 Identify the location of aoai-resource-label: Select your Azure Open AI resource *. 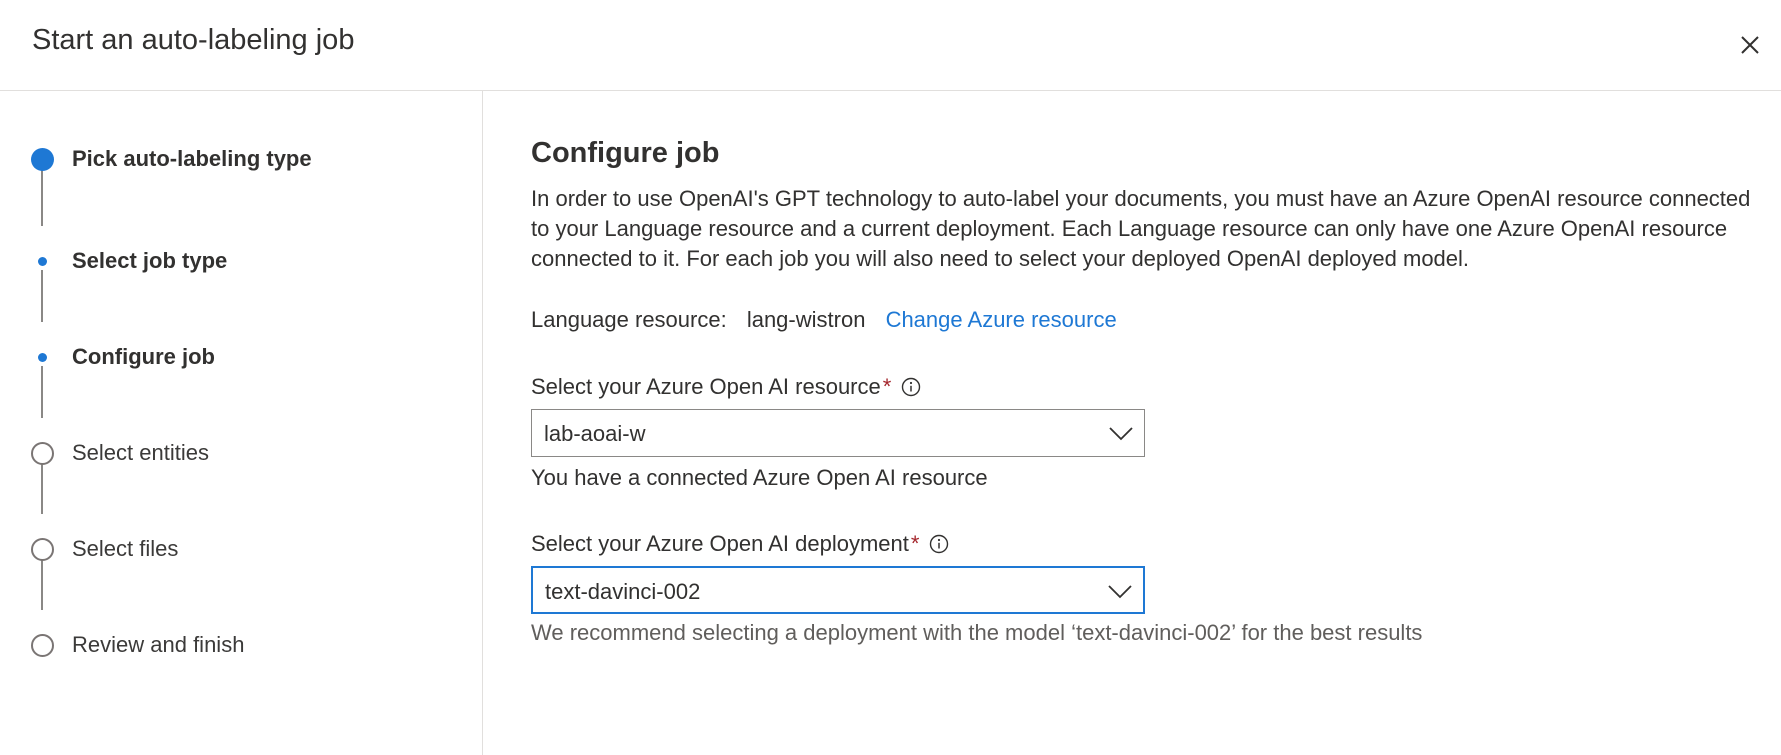
(726, 387).